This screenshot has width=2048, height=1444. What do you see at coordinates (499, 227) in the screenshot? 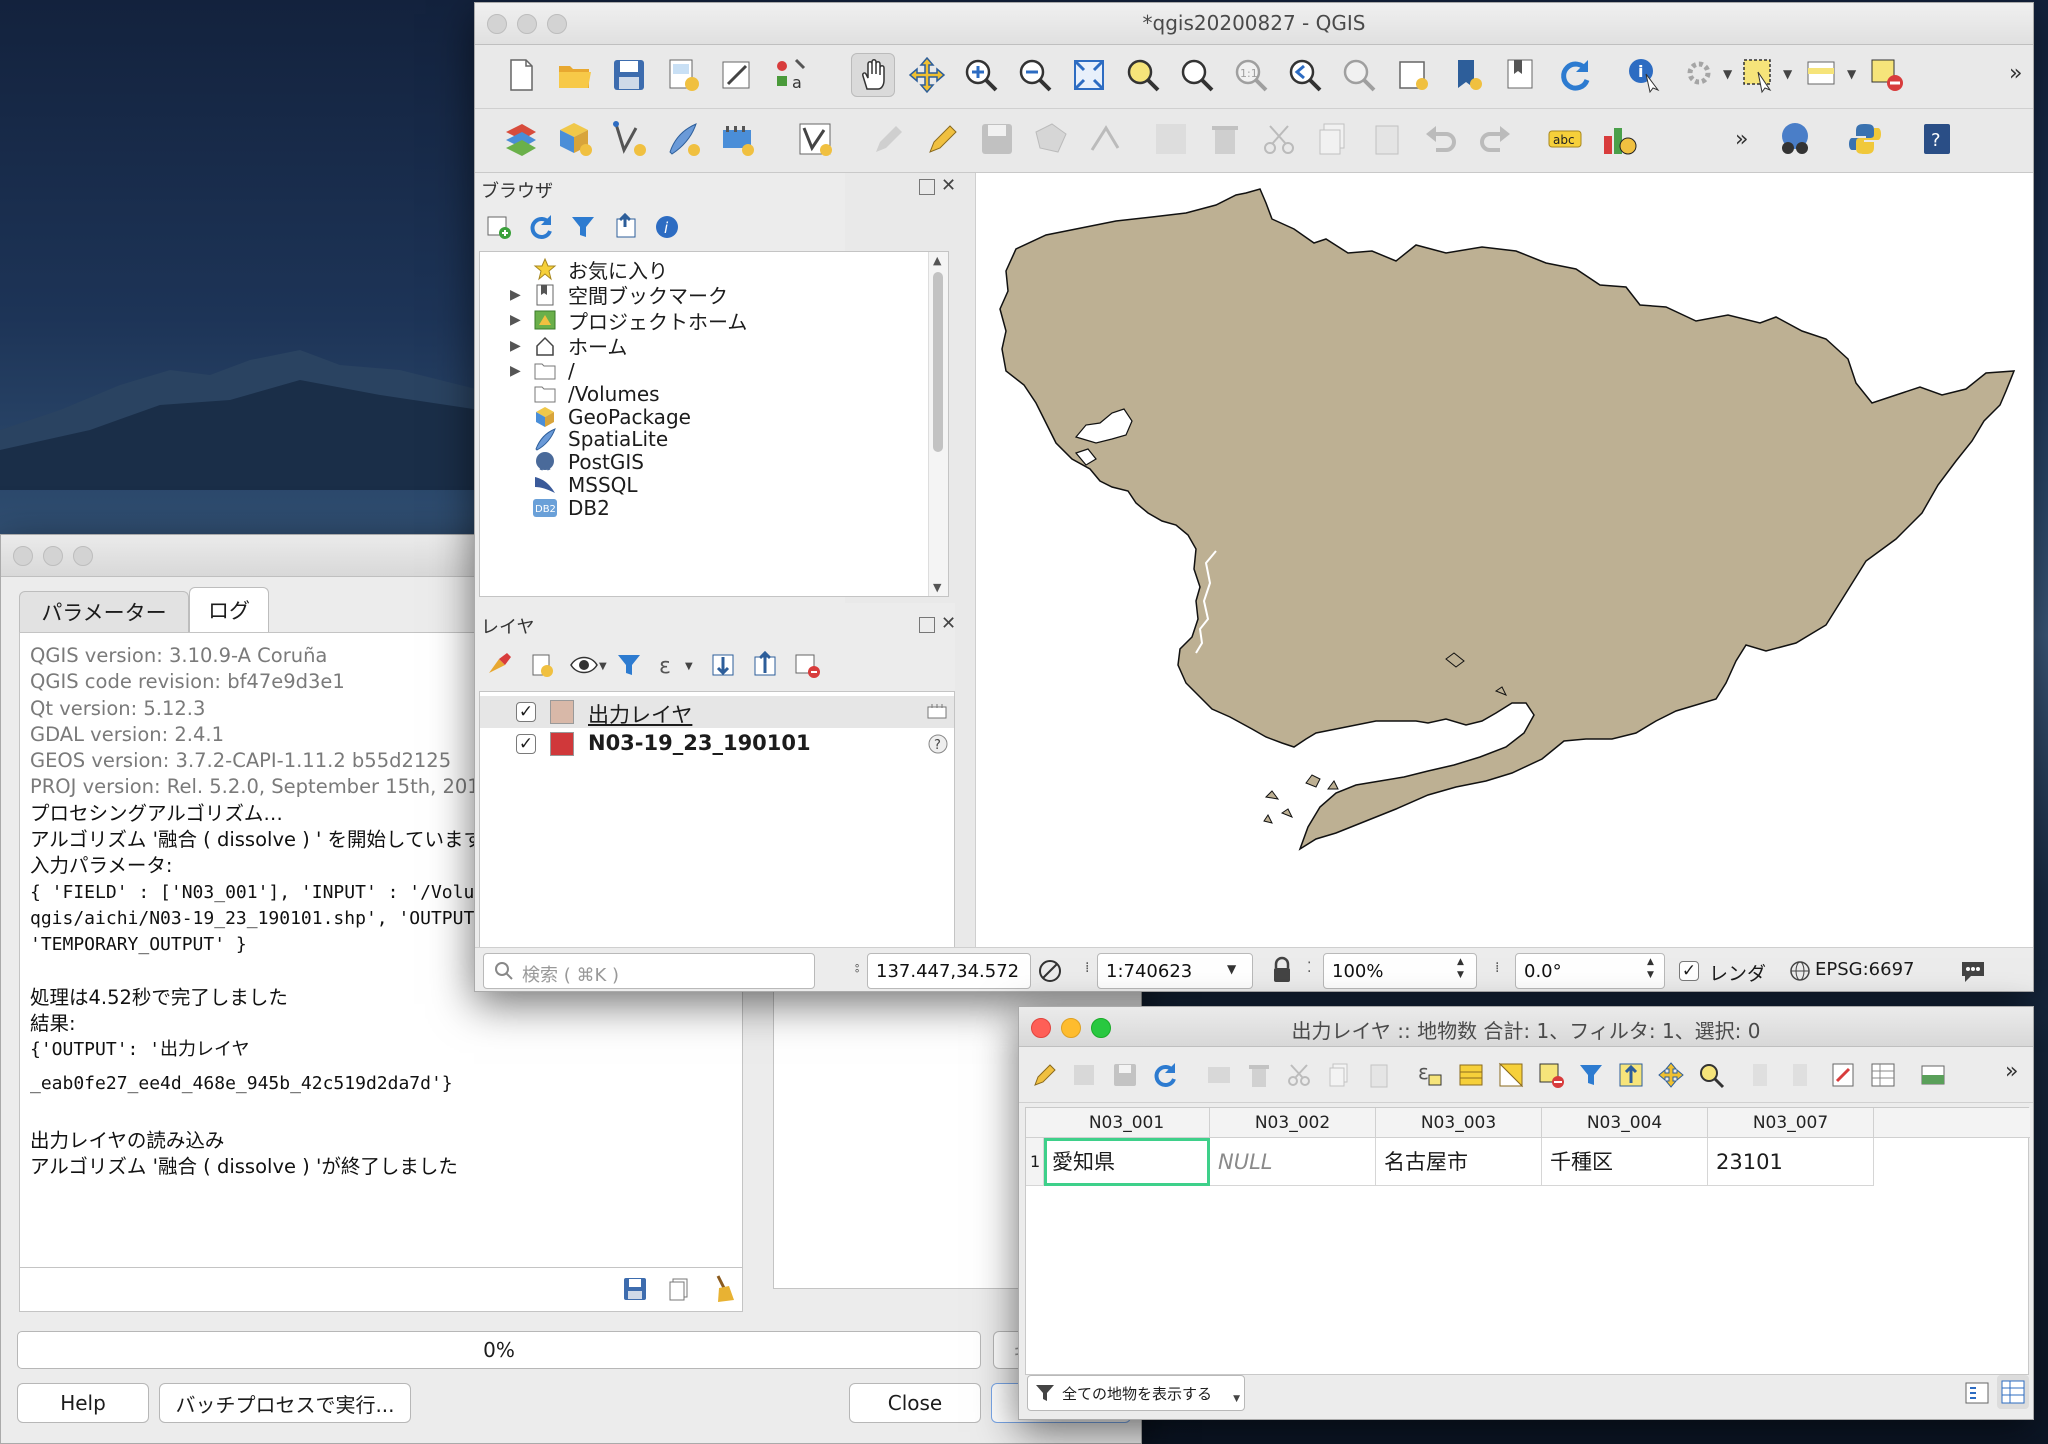
I see `add-selected-layers-icon` at bounding box center [499, 227].